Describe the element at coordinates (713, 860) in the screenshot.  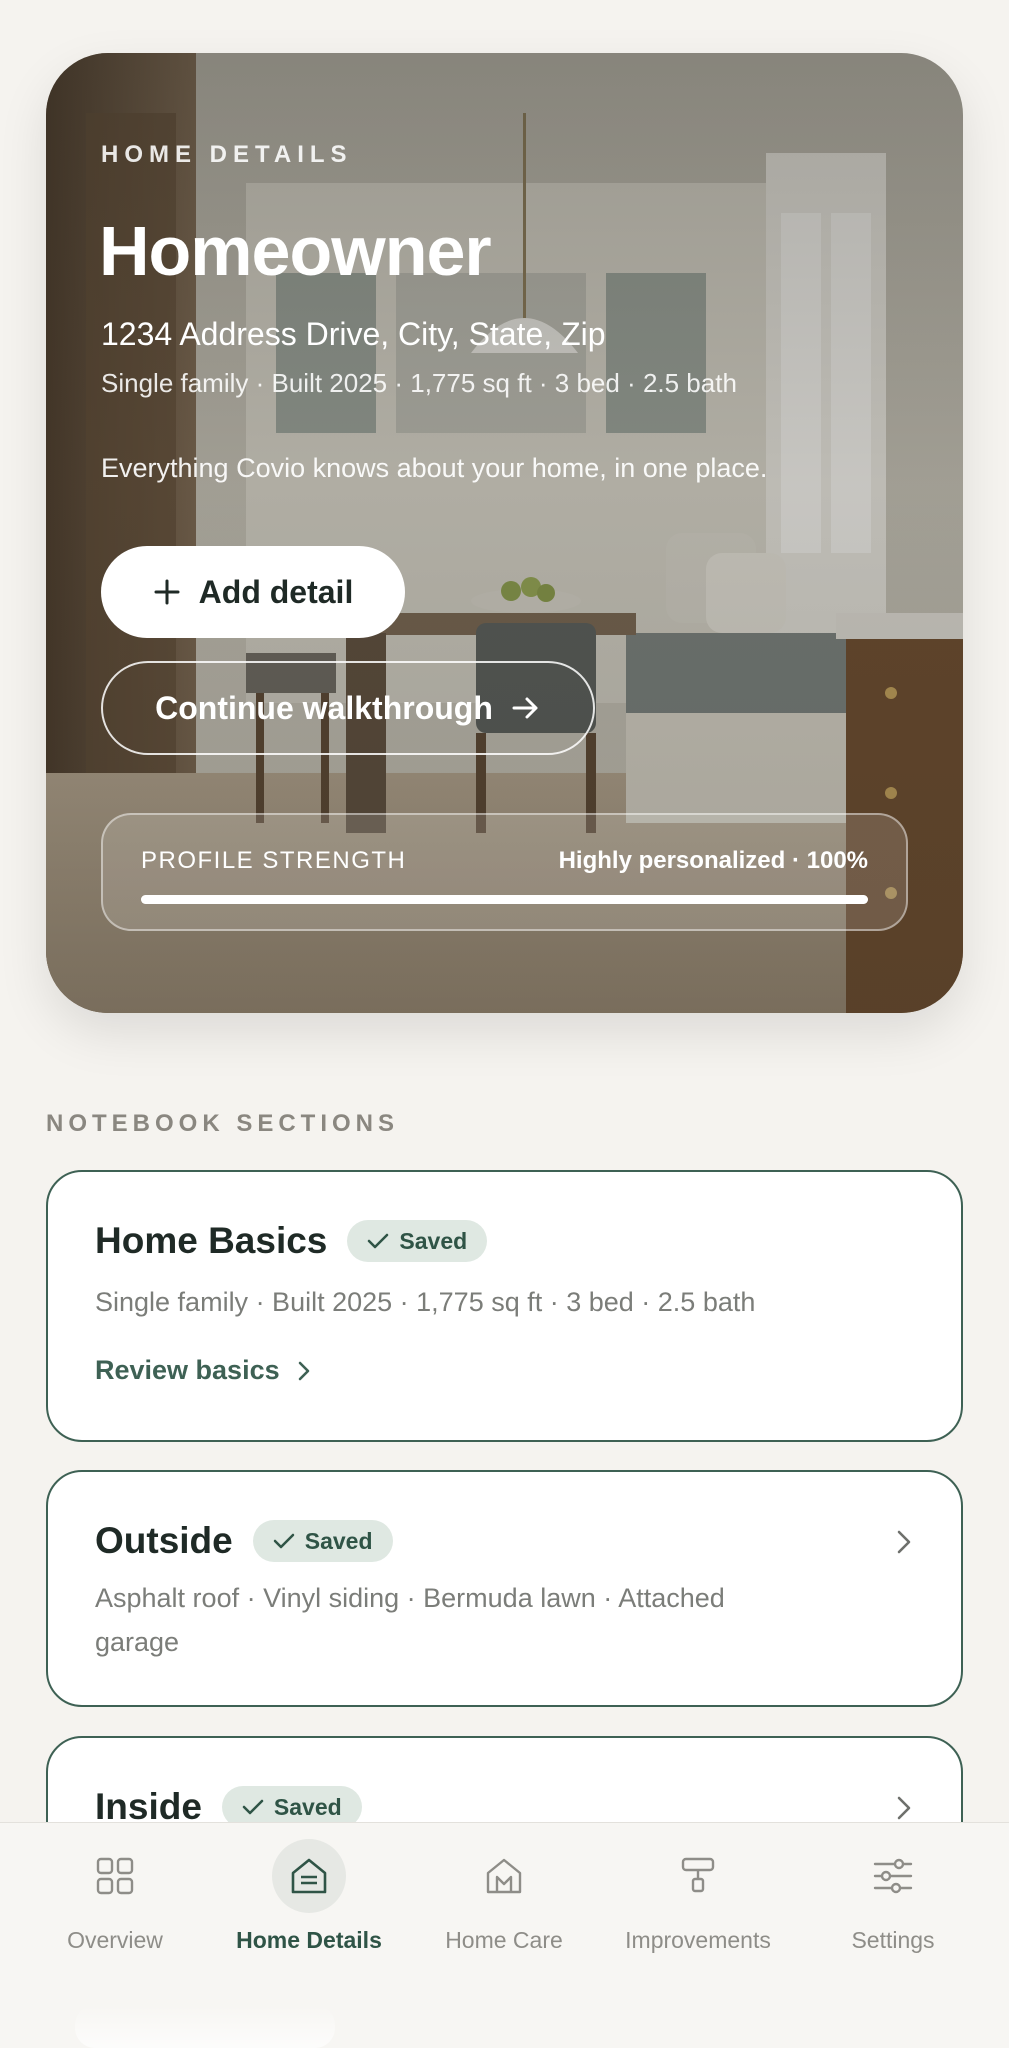
I see `profile-strength-value: Highly personalized · 100%` at that location.